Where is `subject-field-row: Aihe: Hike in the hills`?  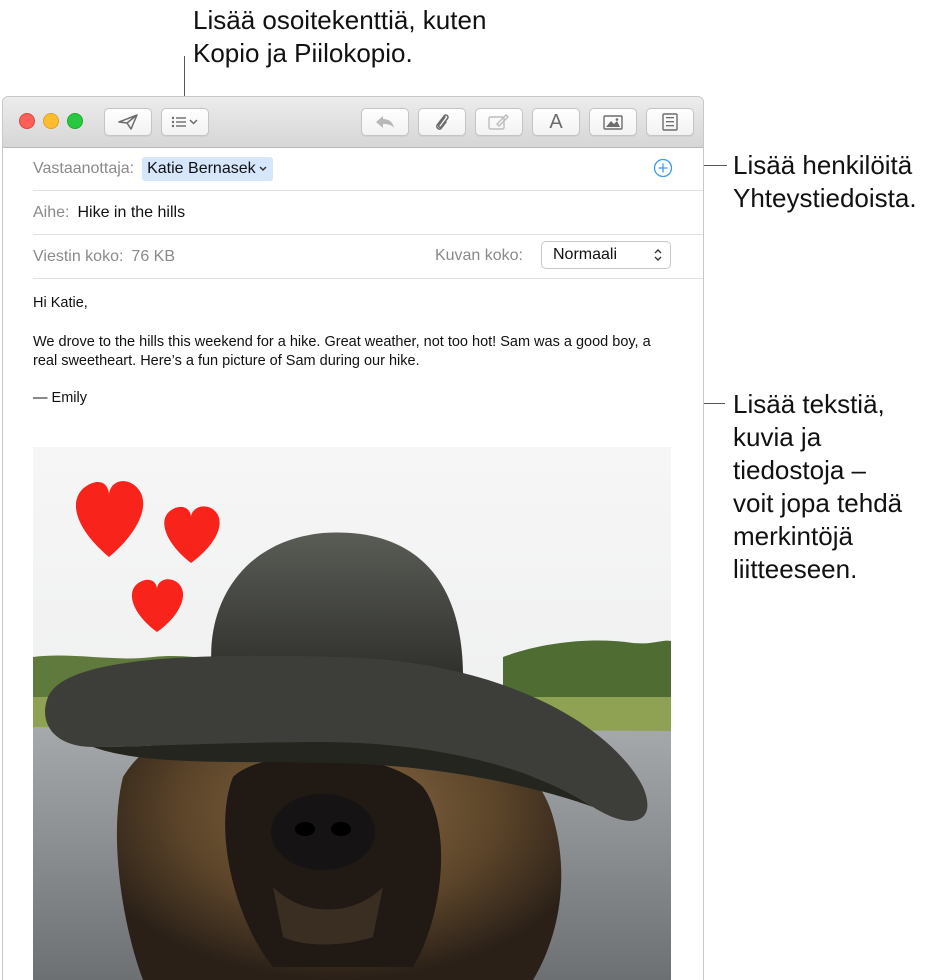
subject-field-row: Aihe: Hike in the hills is located at coordinates (368, 213).